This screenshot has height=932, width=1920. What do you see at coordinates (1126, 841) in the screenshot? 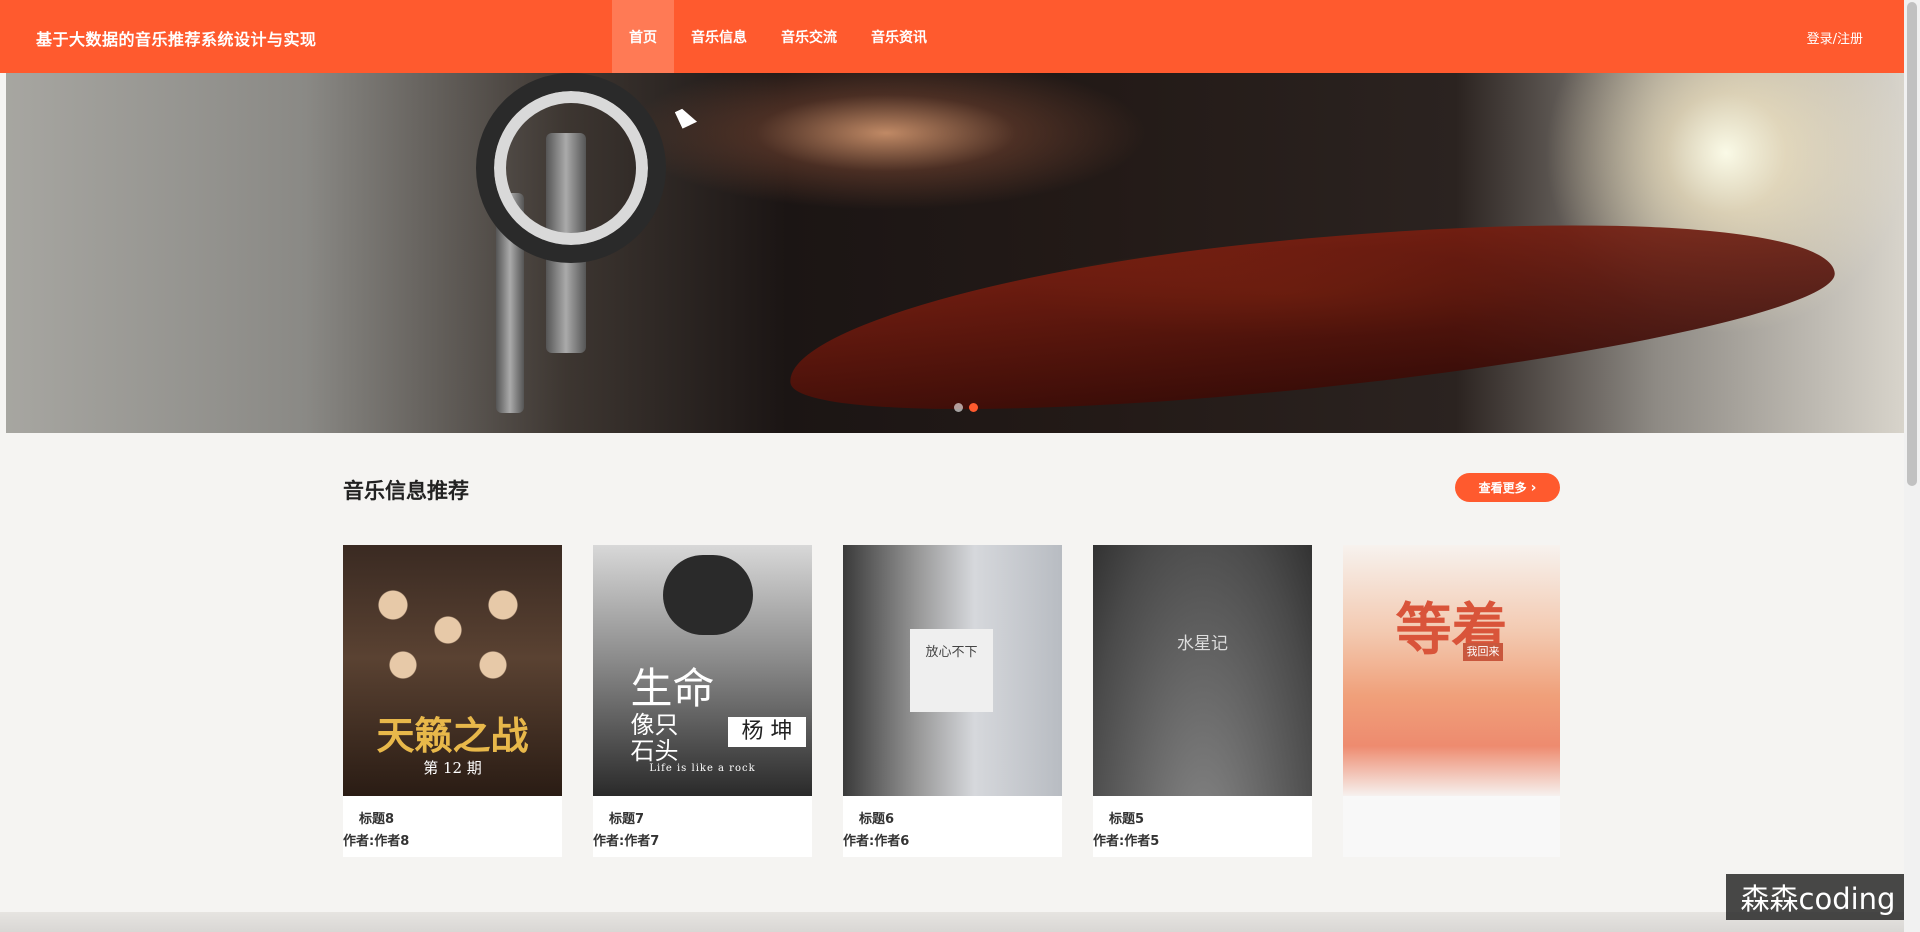
I see `card-author: 作者:作者5` at bounding box center [1126, 841].